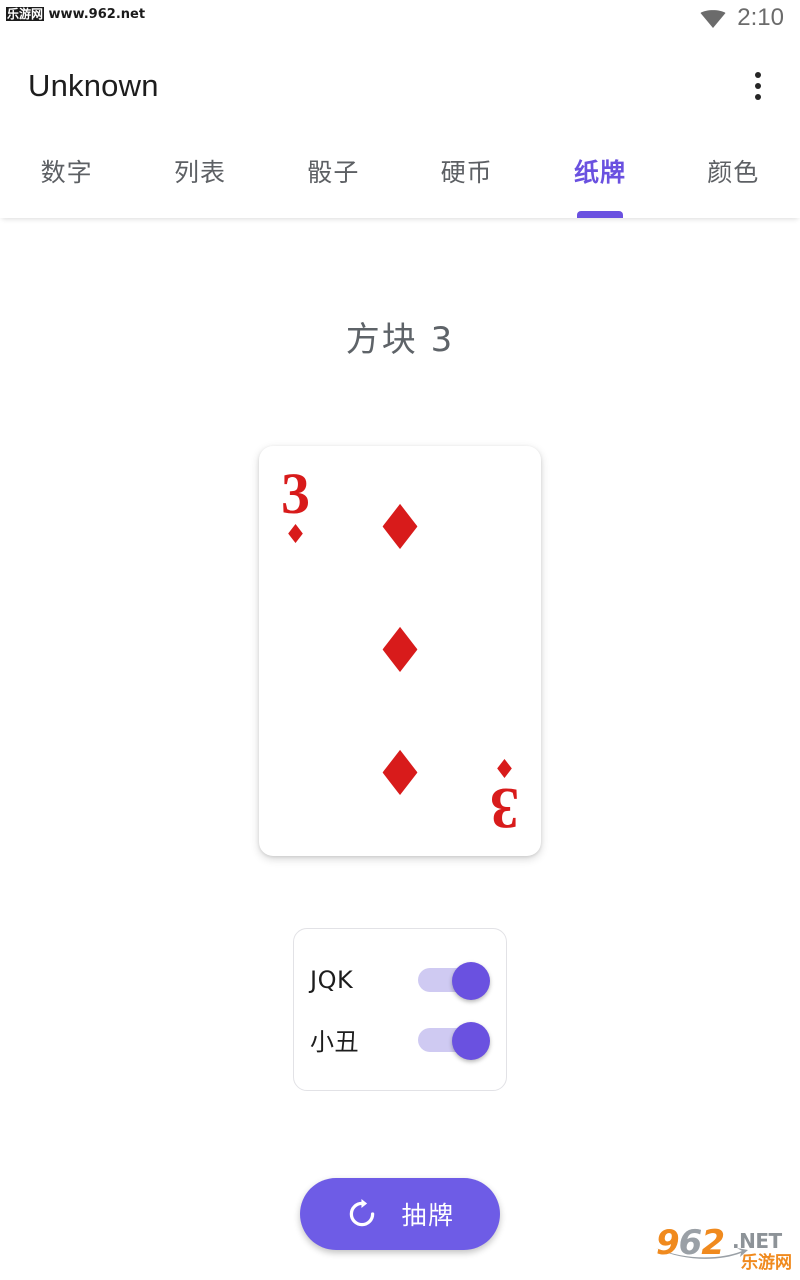 This screenshot has height=1280, width=800. I want to click on wifi-icon, so click(713, 19).